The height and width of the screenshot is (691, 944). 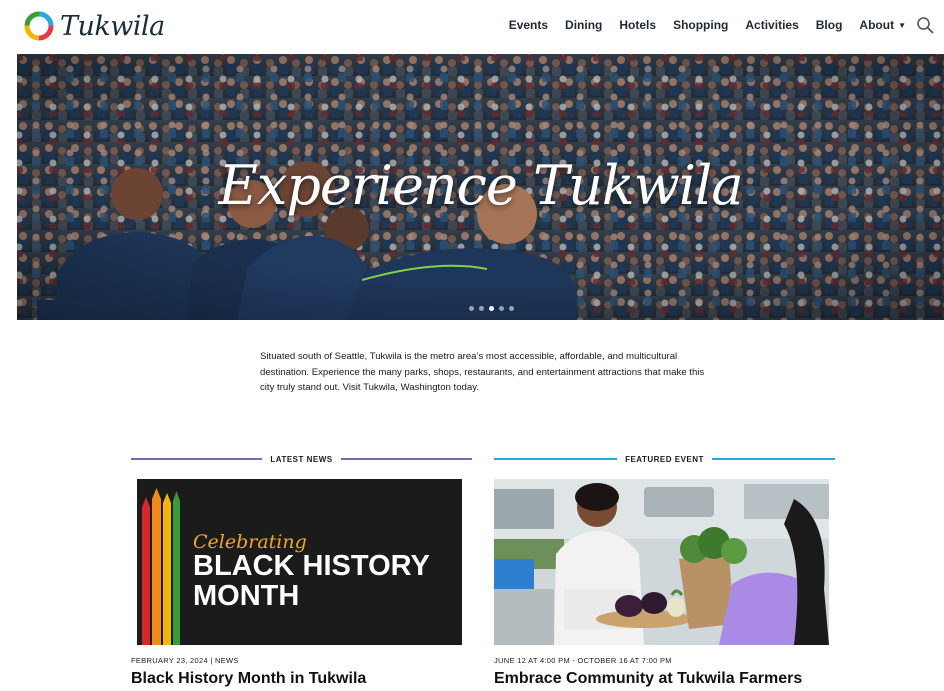 I want to click on nav-item-about: About ▼, so click(x=882, y=25).